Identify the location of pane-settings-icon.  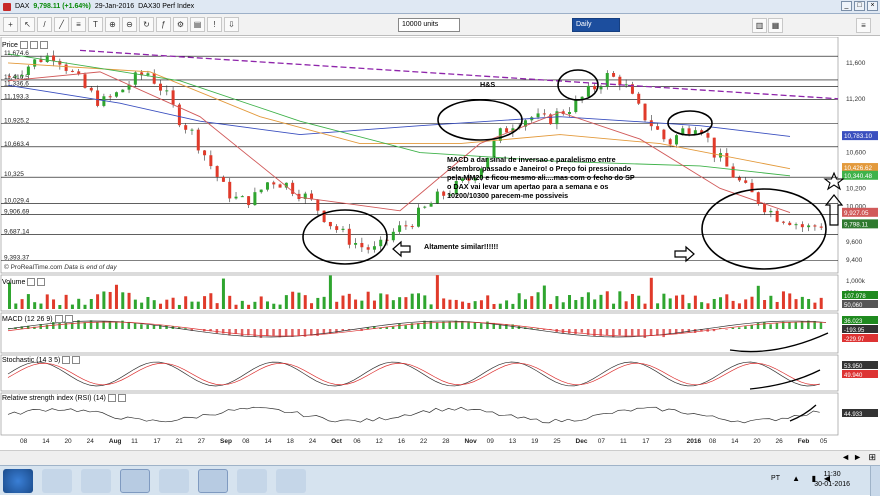
(23, 45).